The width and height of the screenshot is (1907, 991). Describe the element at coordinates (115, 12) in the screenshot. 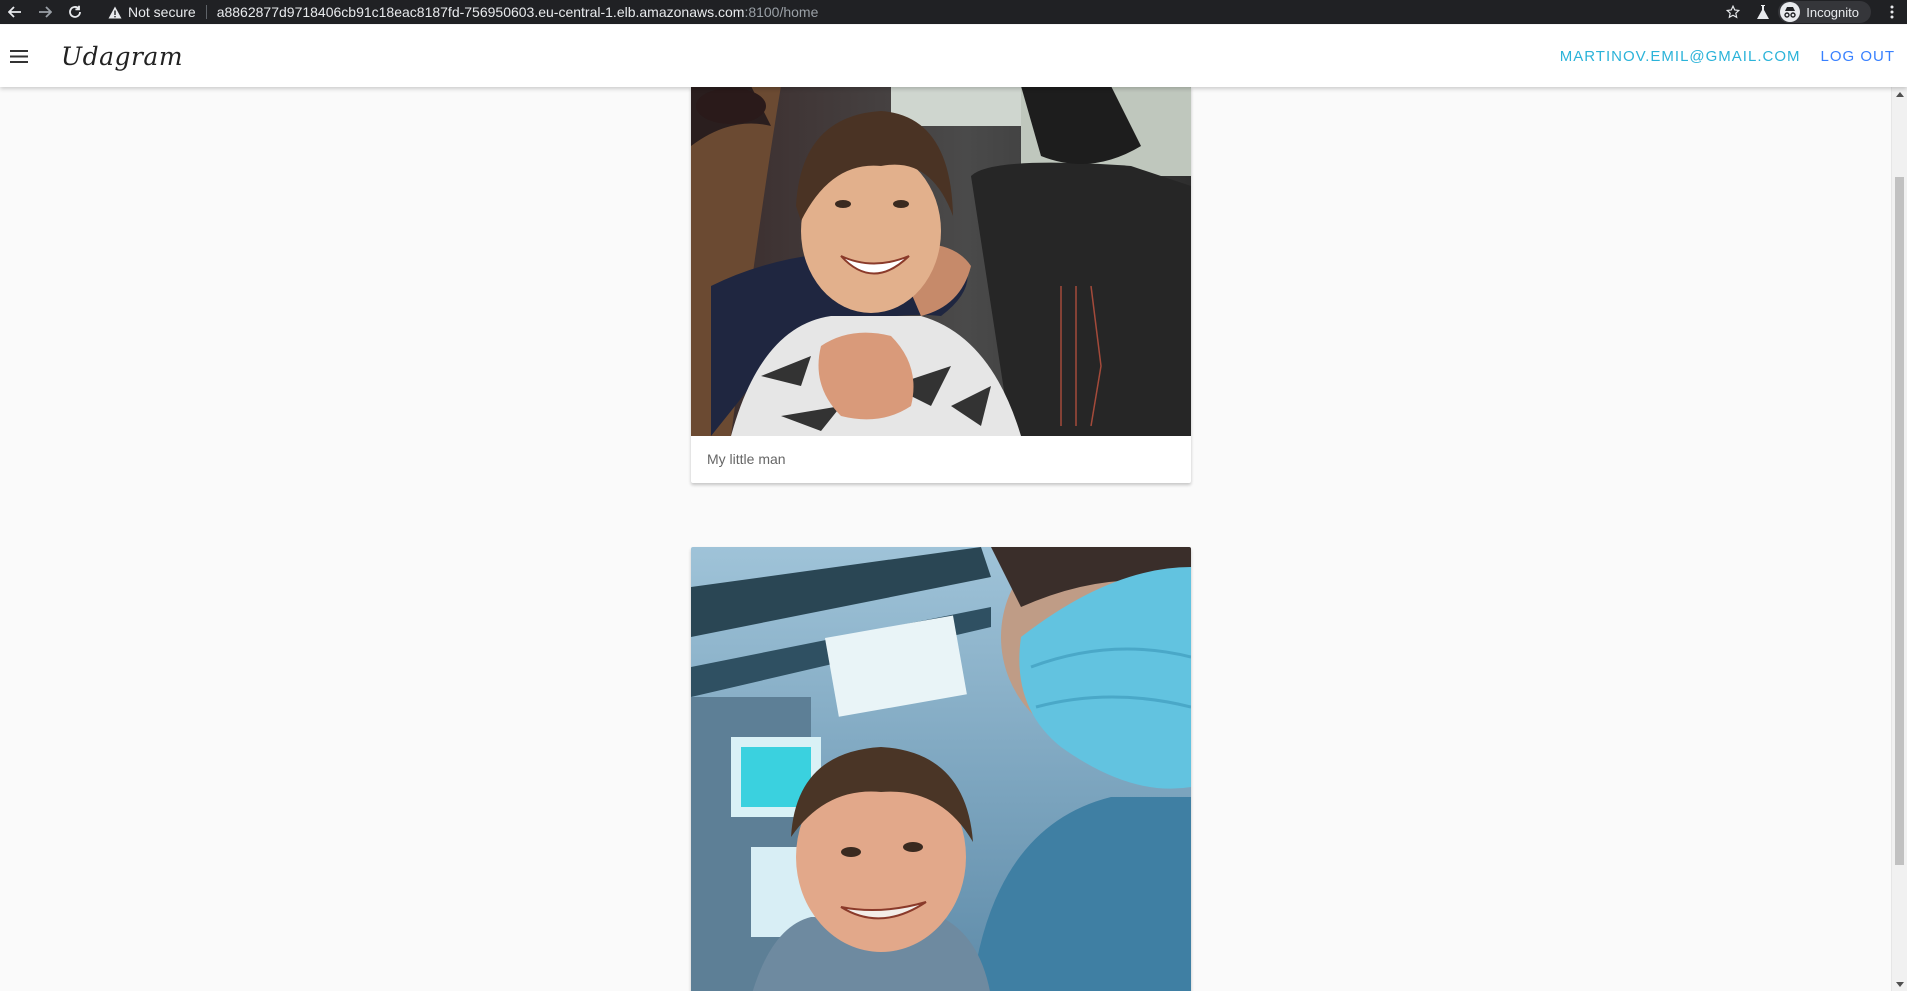

I see `warning-icon` at that location.